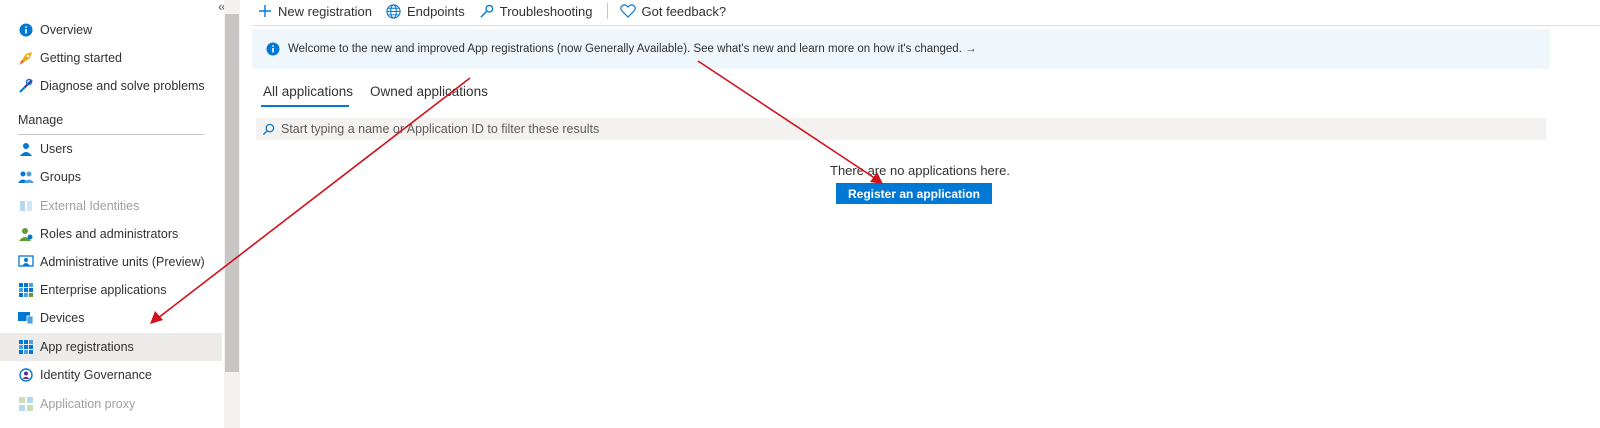 The image size is (1600, 428). Describe the element at coordinates (546, 11) in the screenshot. I see `troubleshooting-label: Troubleshooting` at that location.